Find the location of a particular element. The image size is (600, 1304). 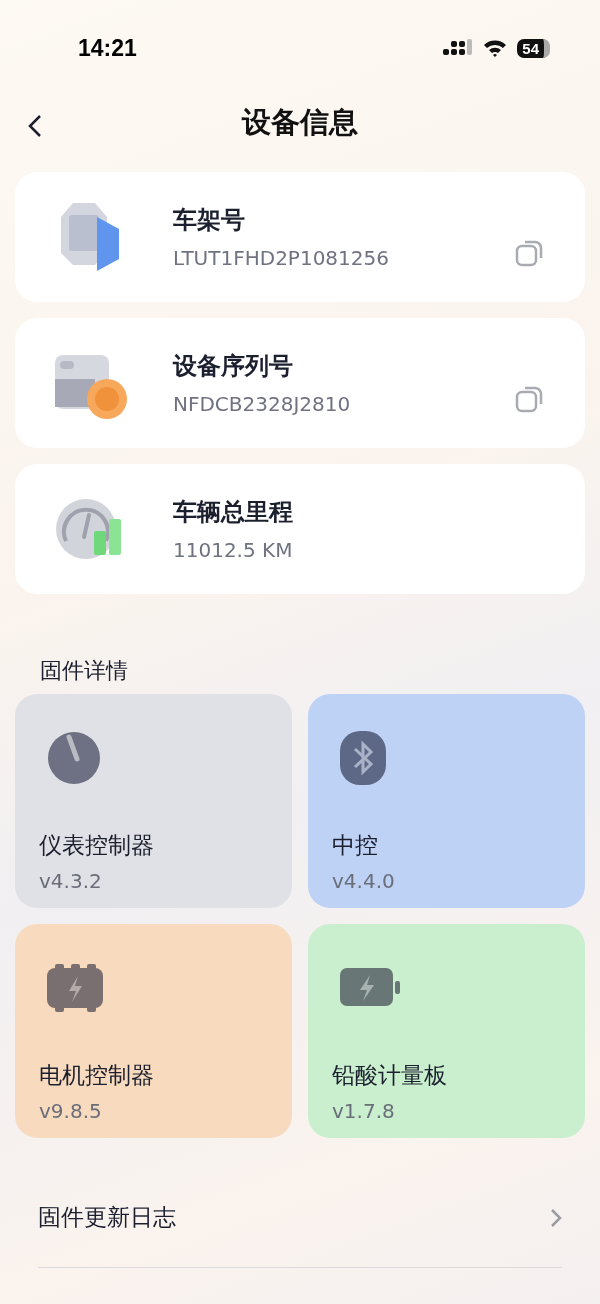

firmware-version: v4.3.2 is located at coordinates (71, 881).